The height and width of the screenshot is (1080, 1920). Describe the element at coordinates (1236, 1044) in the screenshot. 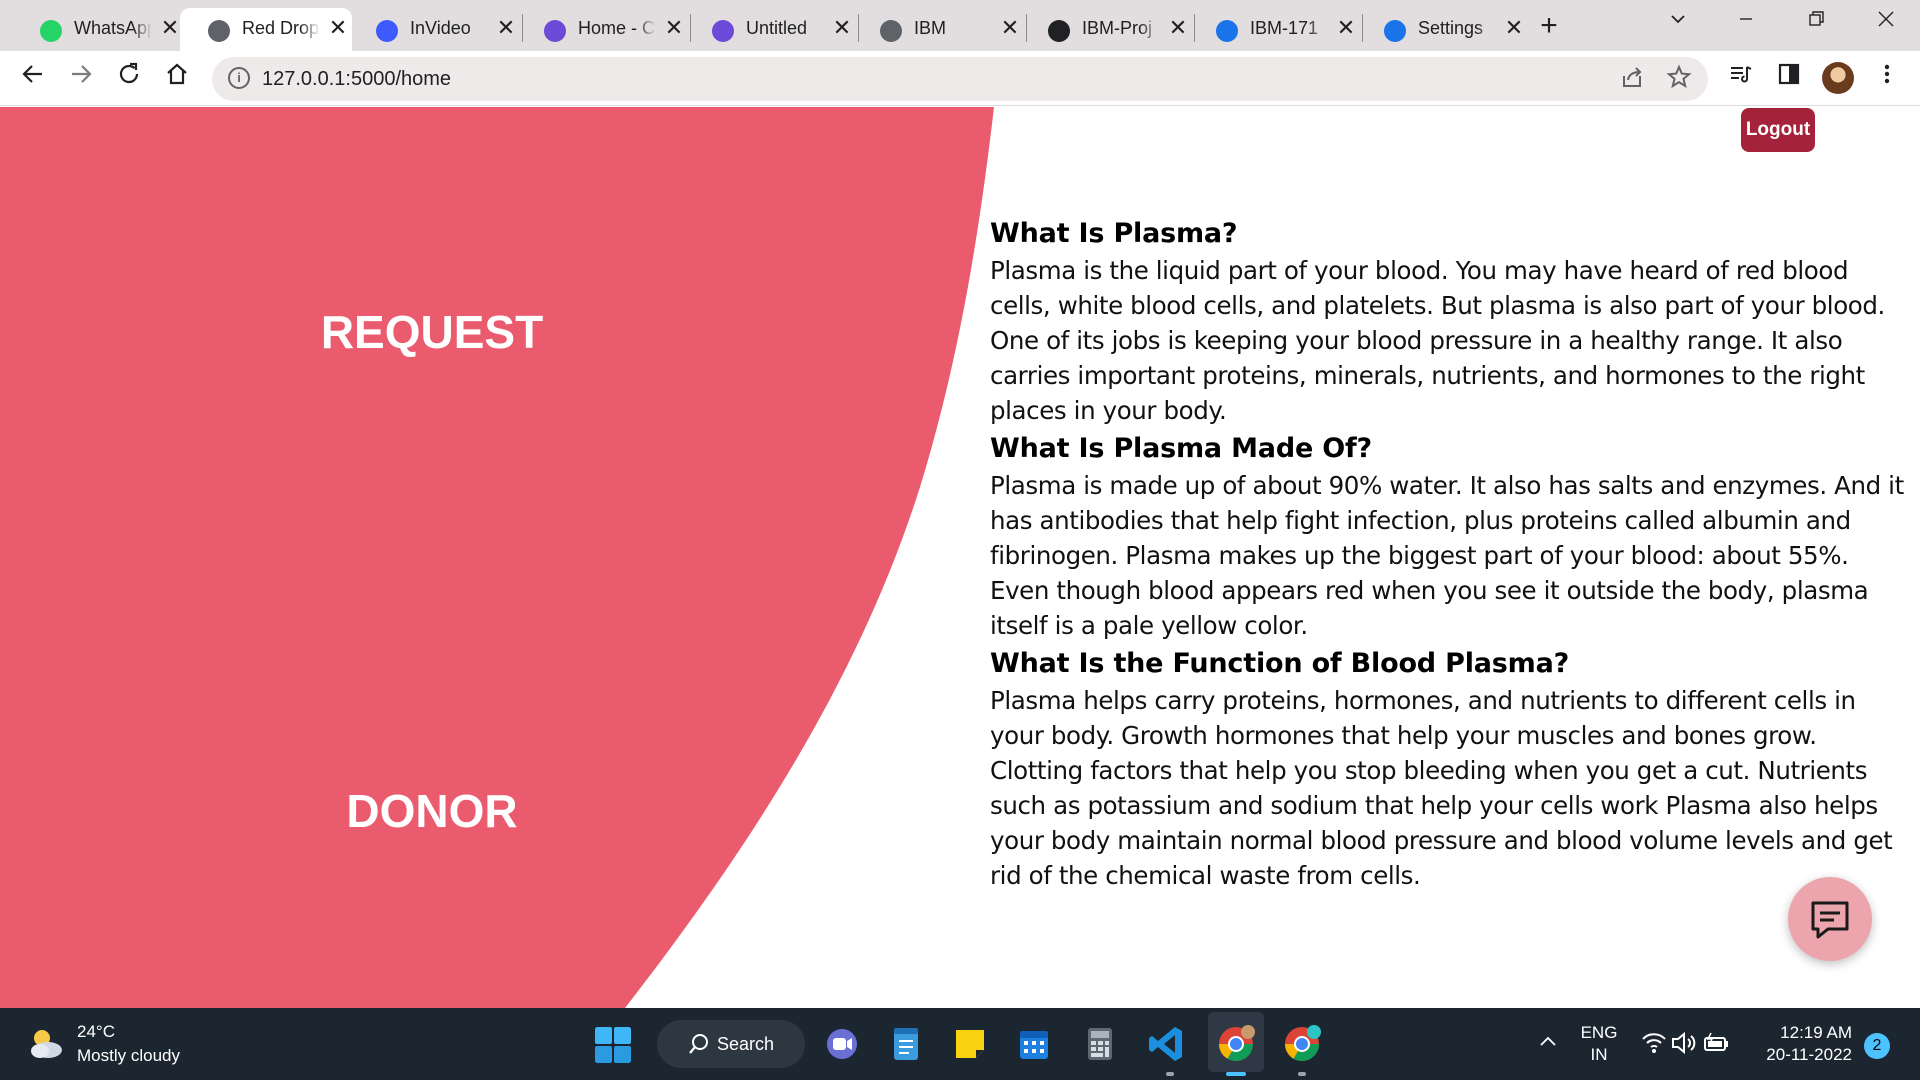

I see `chrome-icon` at that location.